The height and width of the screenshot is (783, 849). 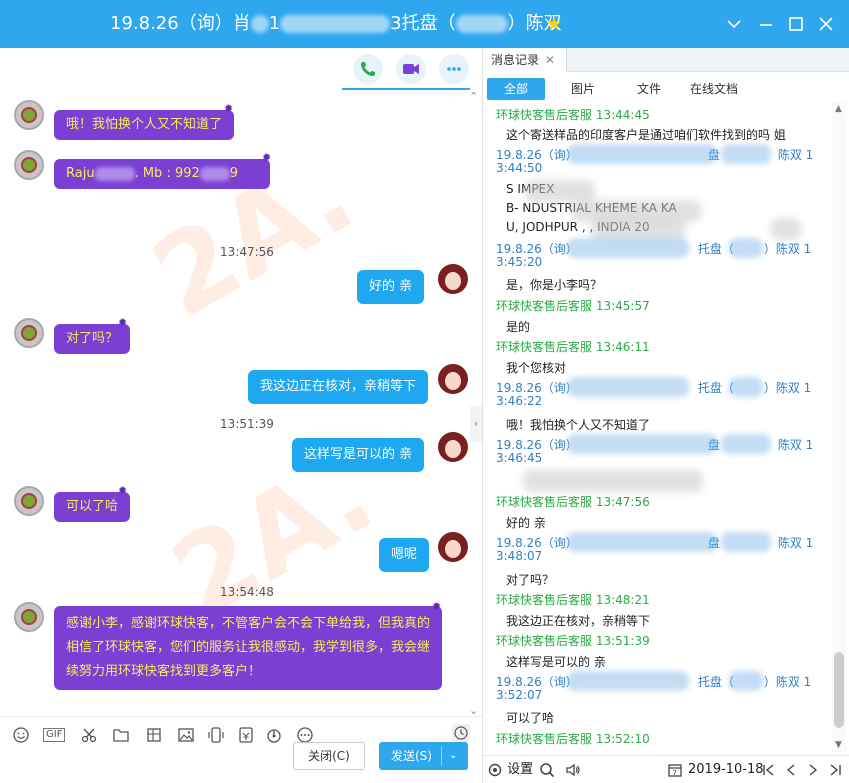 What do you see at coordinates (329, 756) in the screenshot?
I see `close-button: 关闭(C)` at bounding box center [329, 756].